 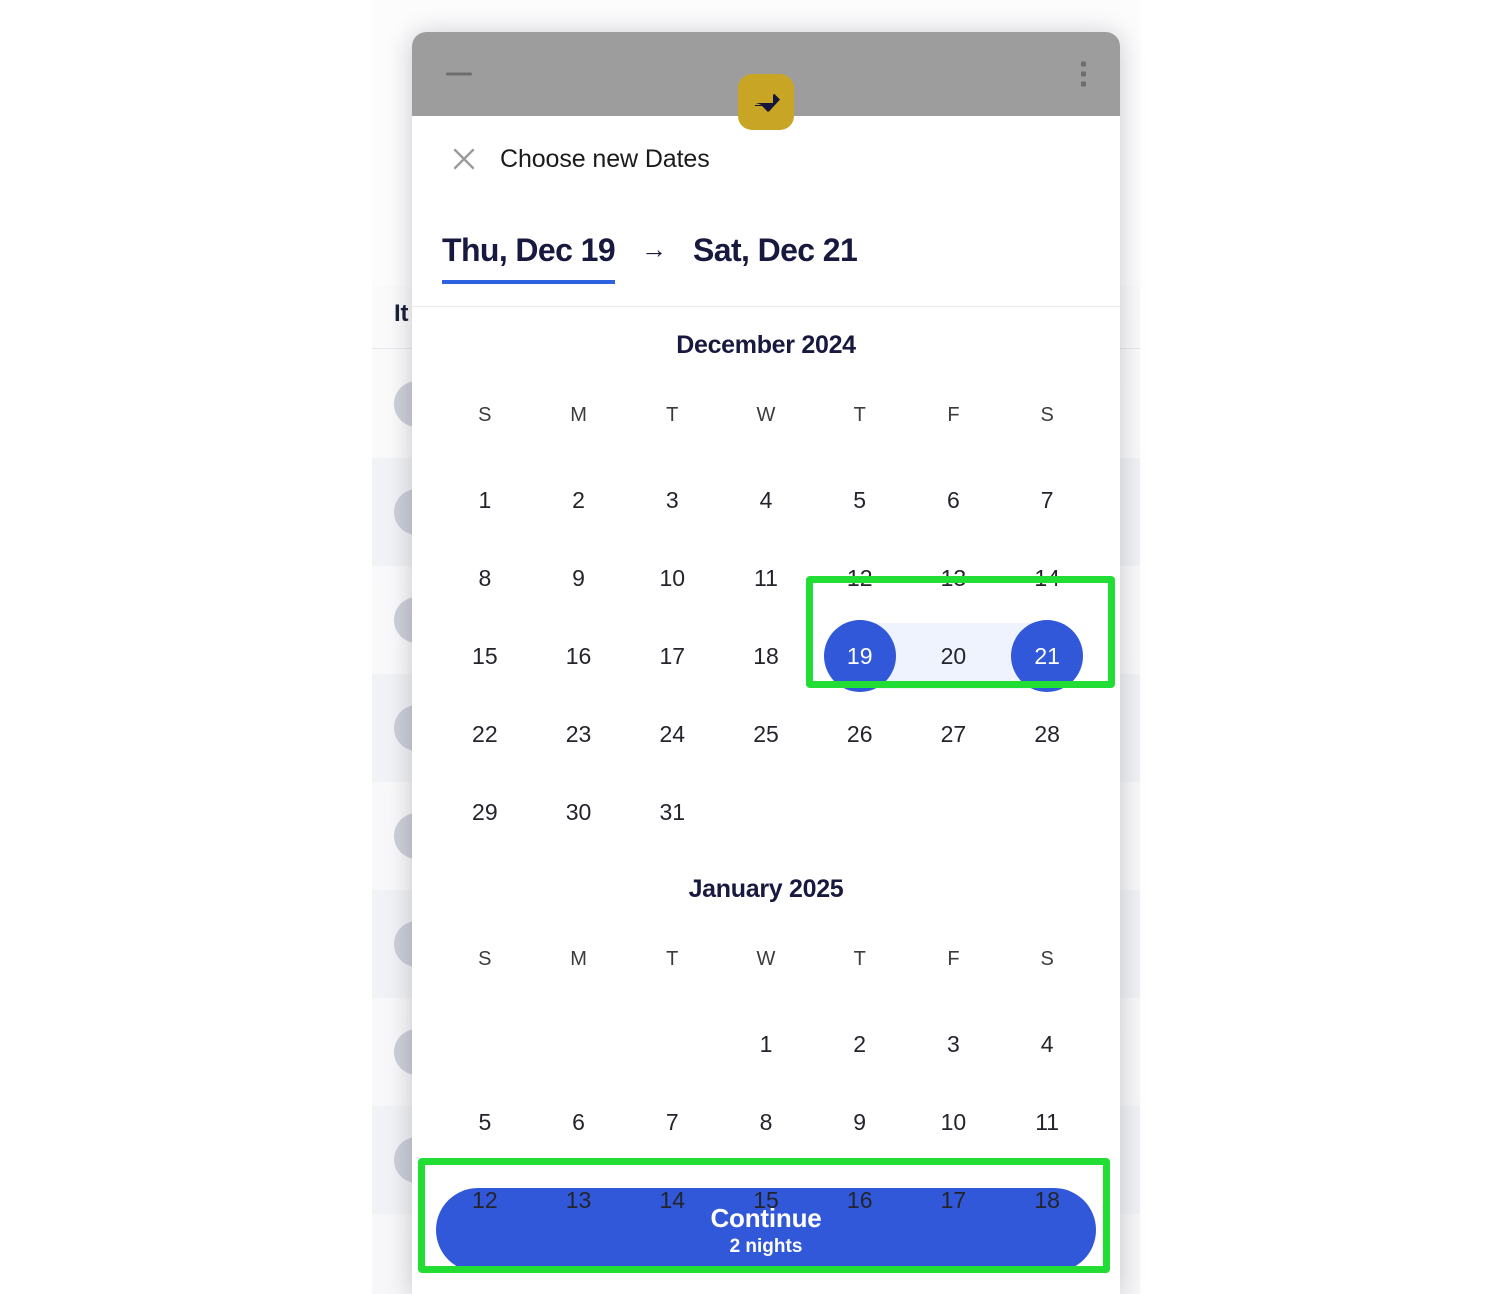 I want to click on calendar-day-cell: 20, so click(x=953, y=656).